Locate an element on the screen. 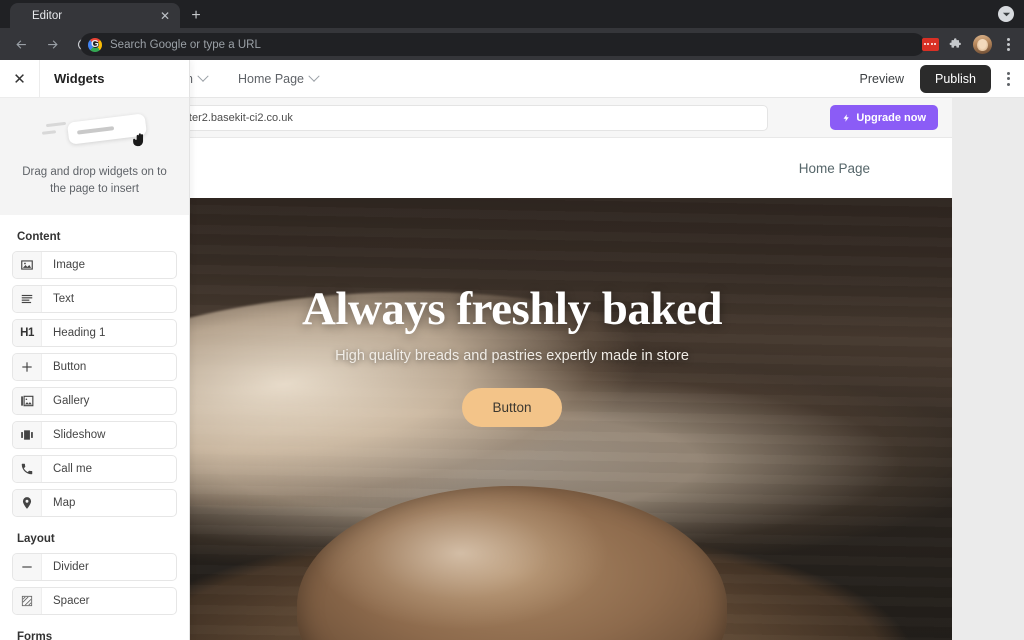 This screenshot has width=1024, height=640. group-title-content: Content is located at coordinates (39, 236).